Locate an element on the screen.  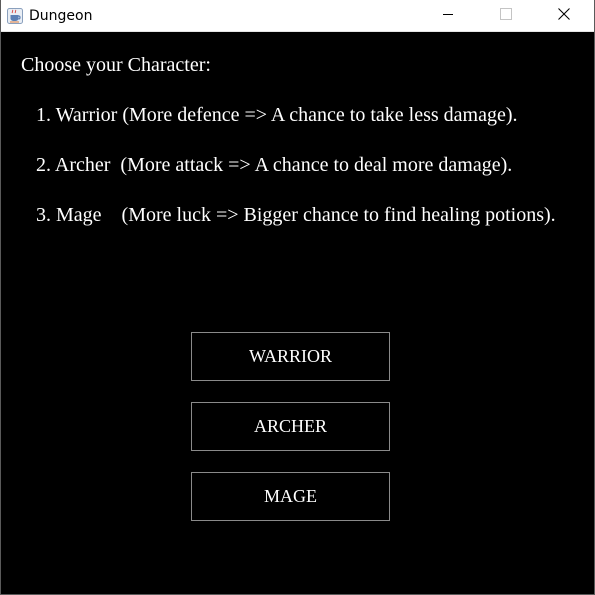
window-title: Dungeon is located at coordinates (61, 16).